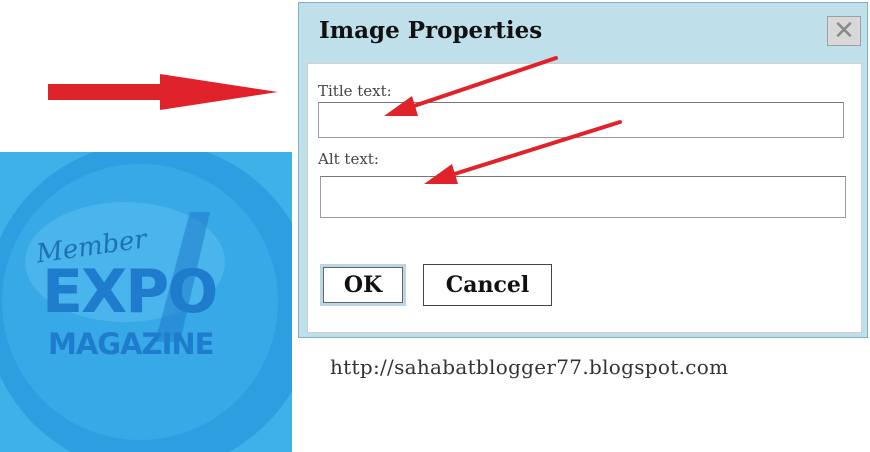 This screenshot has height=452, width=870. I want to click on close-icon: ✕, so click(844, 31).